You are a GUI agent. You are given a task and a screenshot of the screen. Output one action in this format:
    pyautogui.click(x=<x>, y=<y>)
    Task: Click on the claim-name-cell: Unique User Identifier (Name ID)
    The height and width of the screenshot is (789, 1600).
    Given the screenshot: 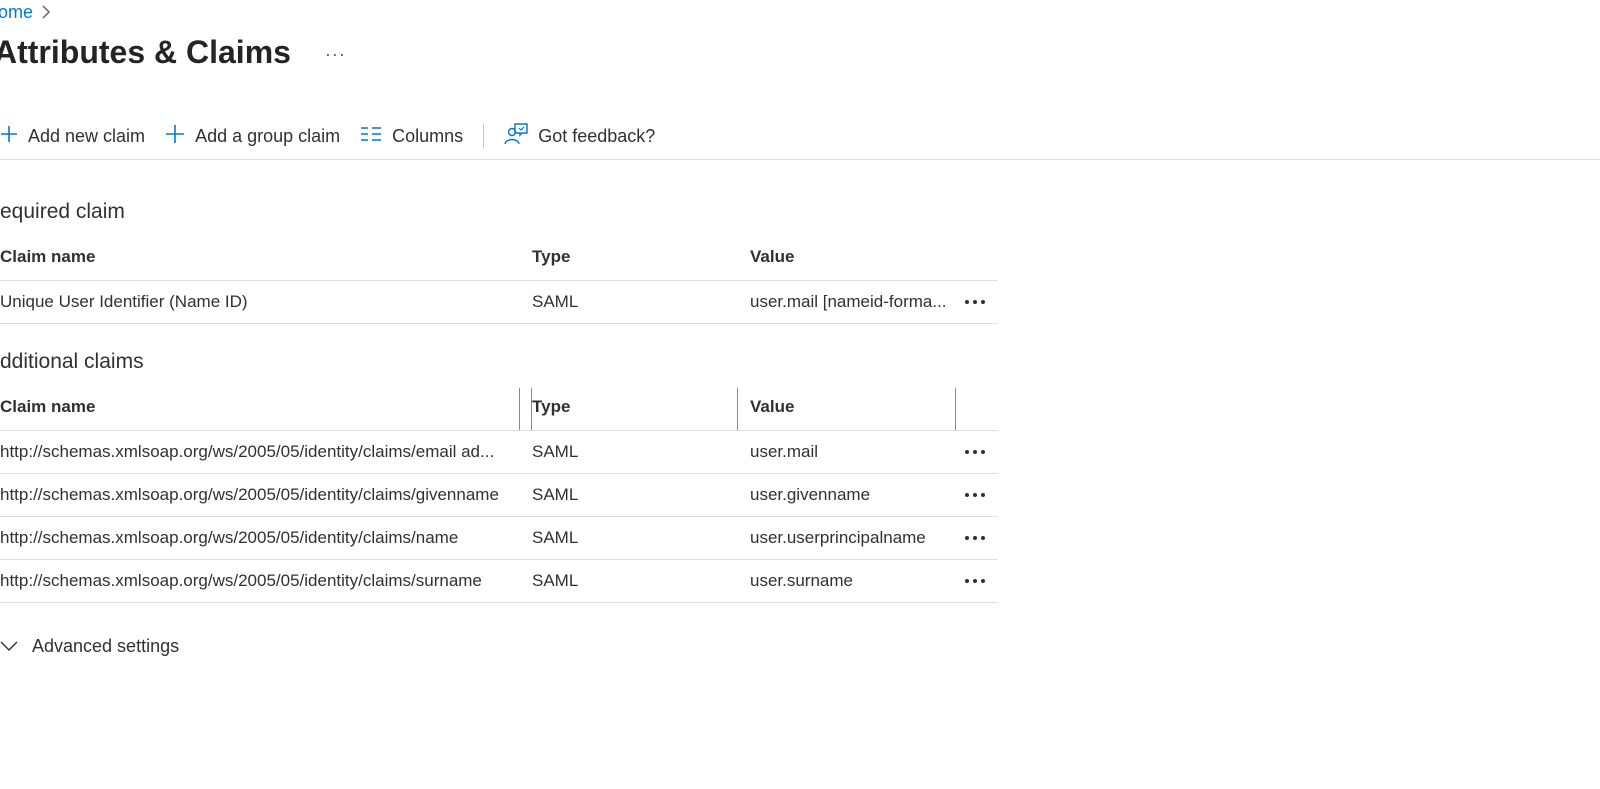 What is the action you would take?
    pyautogui.click(x=124, y=301)
    